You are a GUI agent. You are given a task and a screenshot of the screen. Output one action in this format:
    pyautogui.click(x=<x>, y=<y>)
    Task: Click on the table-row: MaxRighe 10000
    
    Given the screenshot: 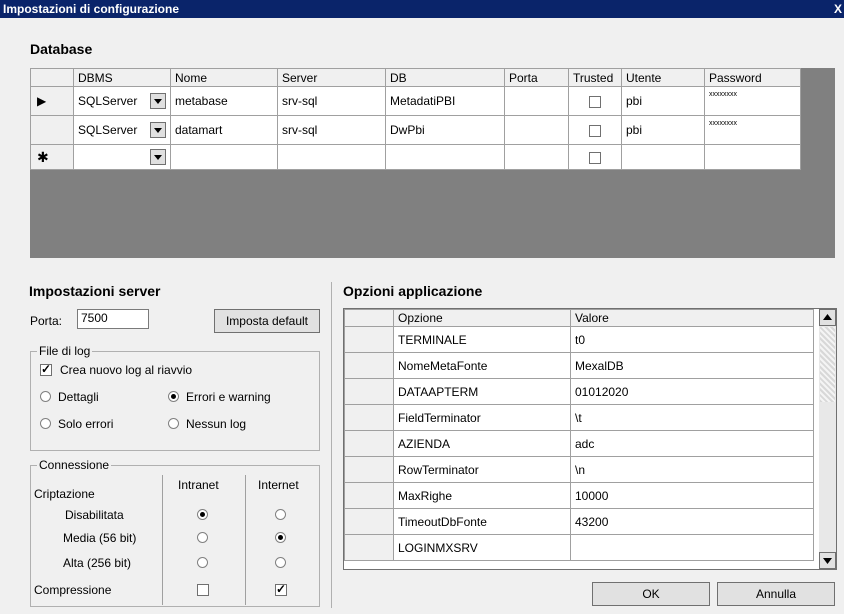 What is the action you would take?
    pyautogui.click(x=579, y=495)
    